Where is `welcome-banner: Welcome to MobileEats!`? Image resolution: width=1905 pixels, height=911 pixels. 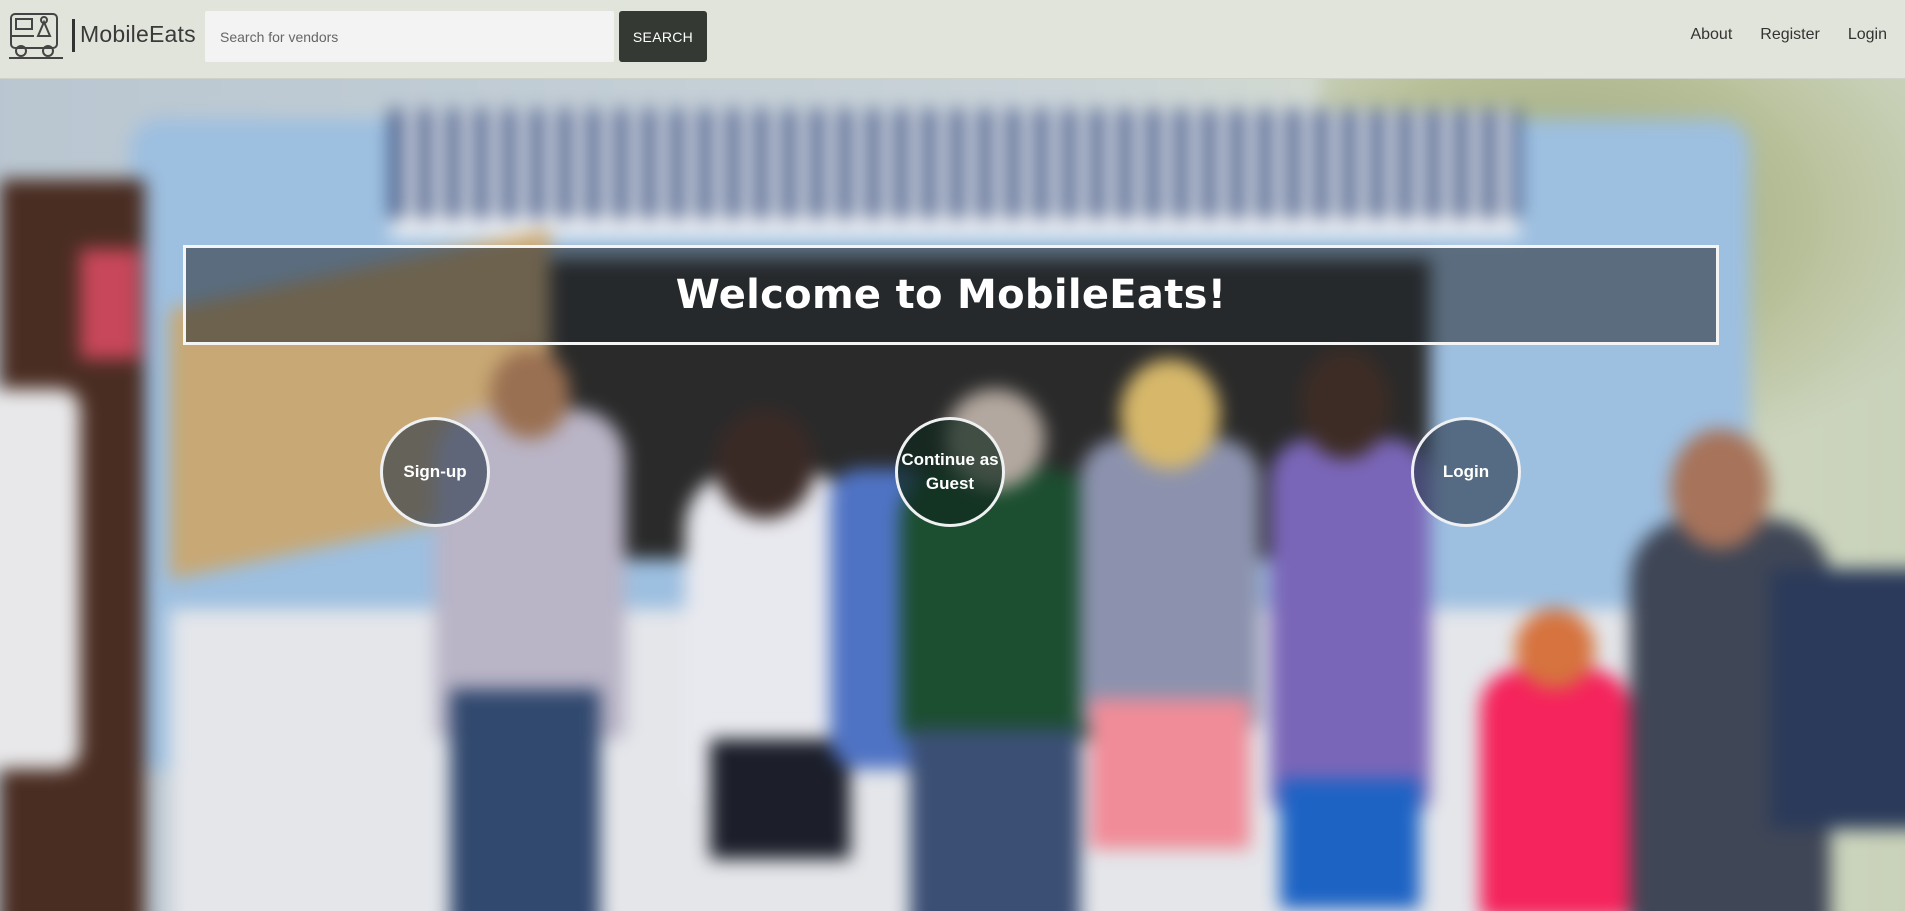 welcome-banner: Welcome to MobileEats! is located at coordinates (951, 295).